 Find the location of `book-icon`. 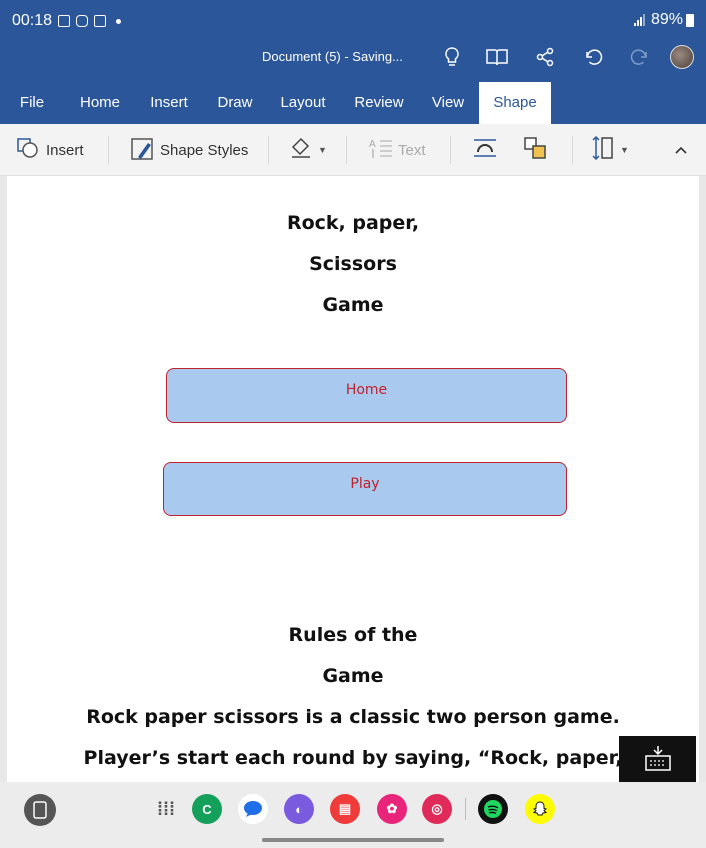

book-icon is located at coordinates (497, 57).